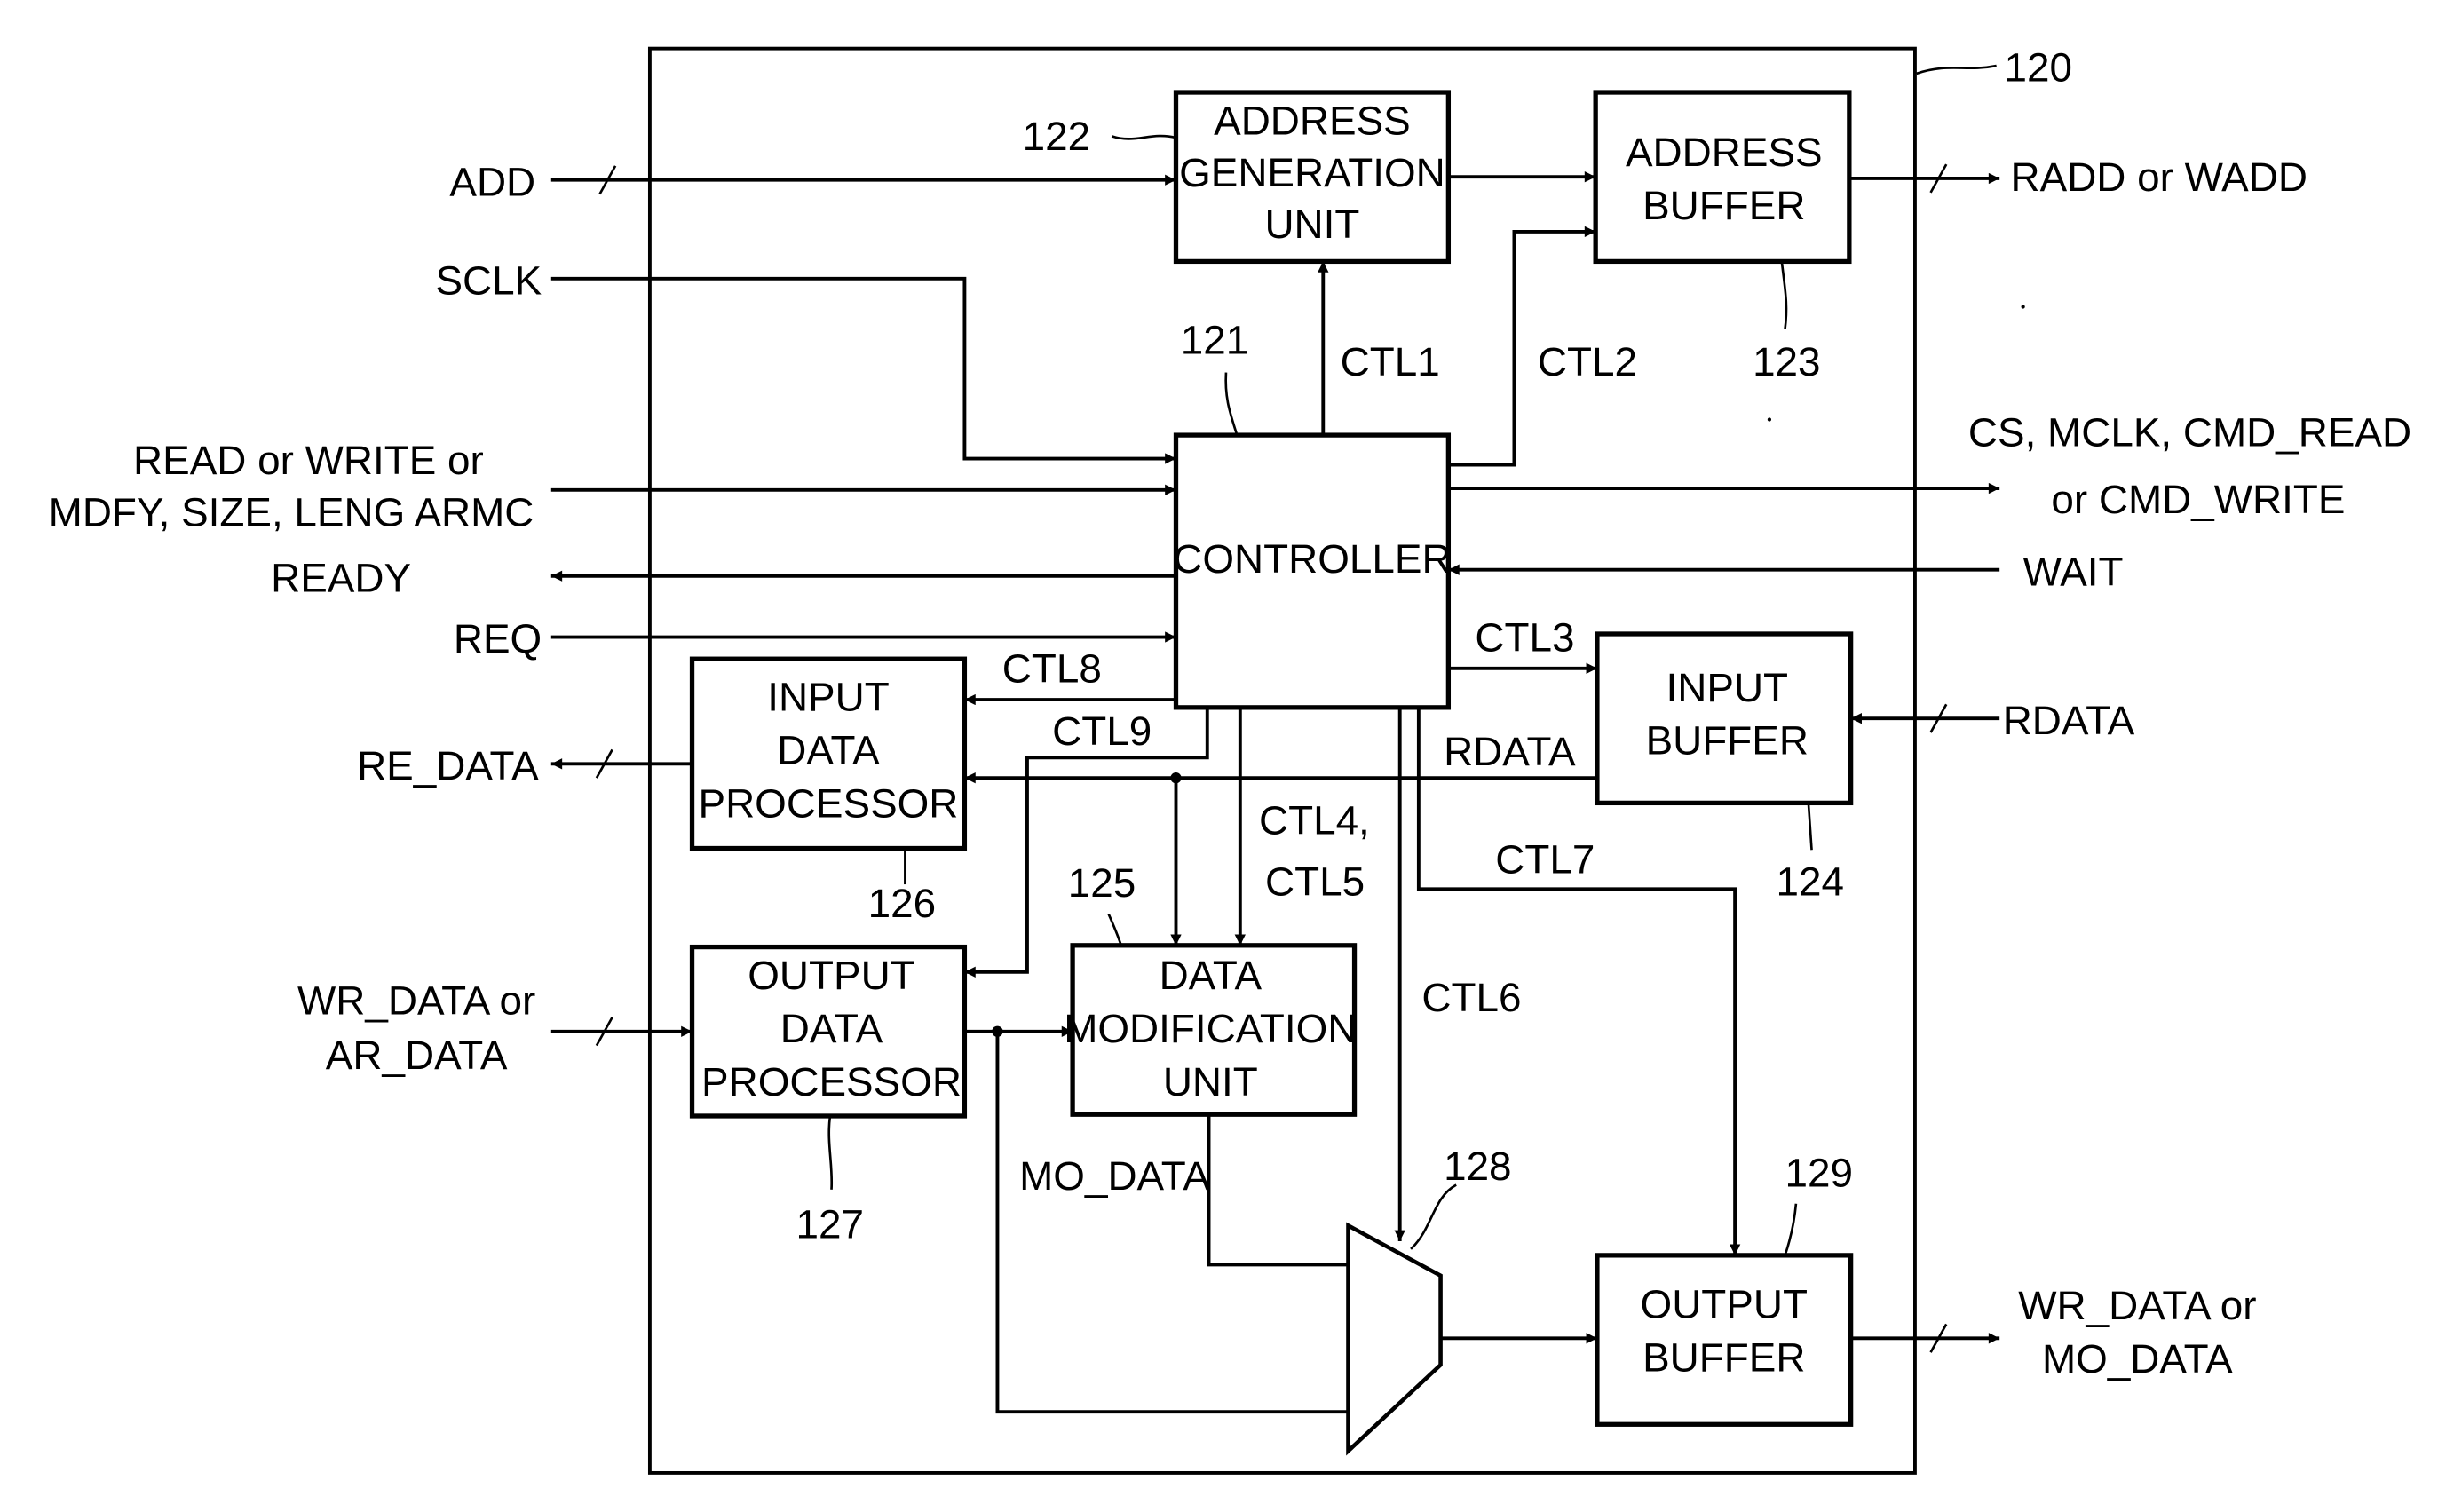 This screenshot has height=1512, width=2438. I want to click on multiplexer-ref: 128, so click(1477, 1166).